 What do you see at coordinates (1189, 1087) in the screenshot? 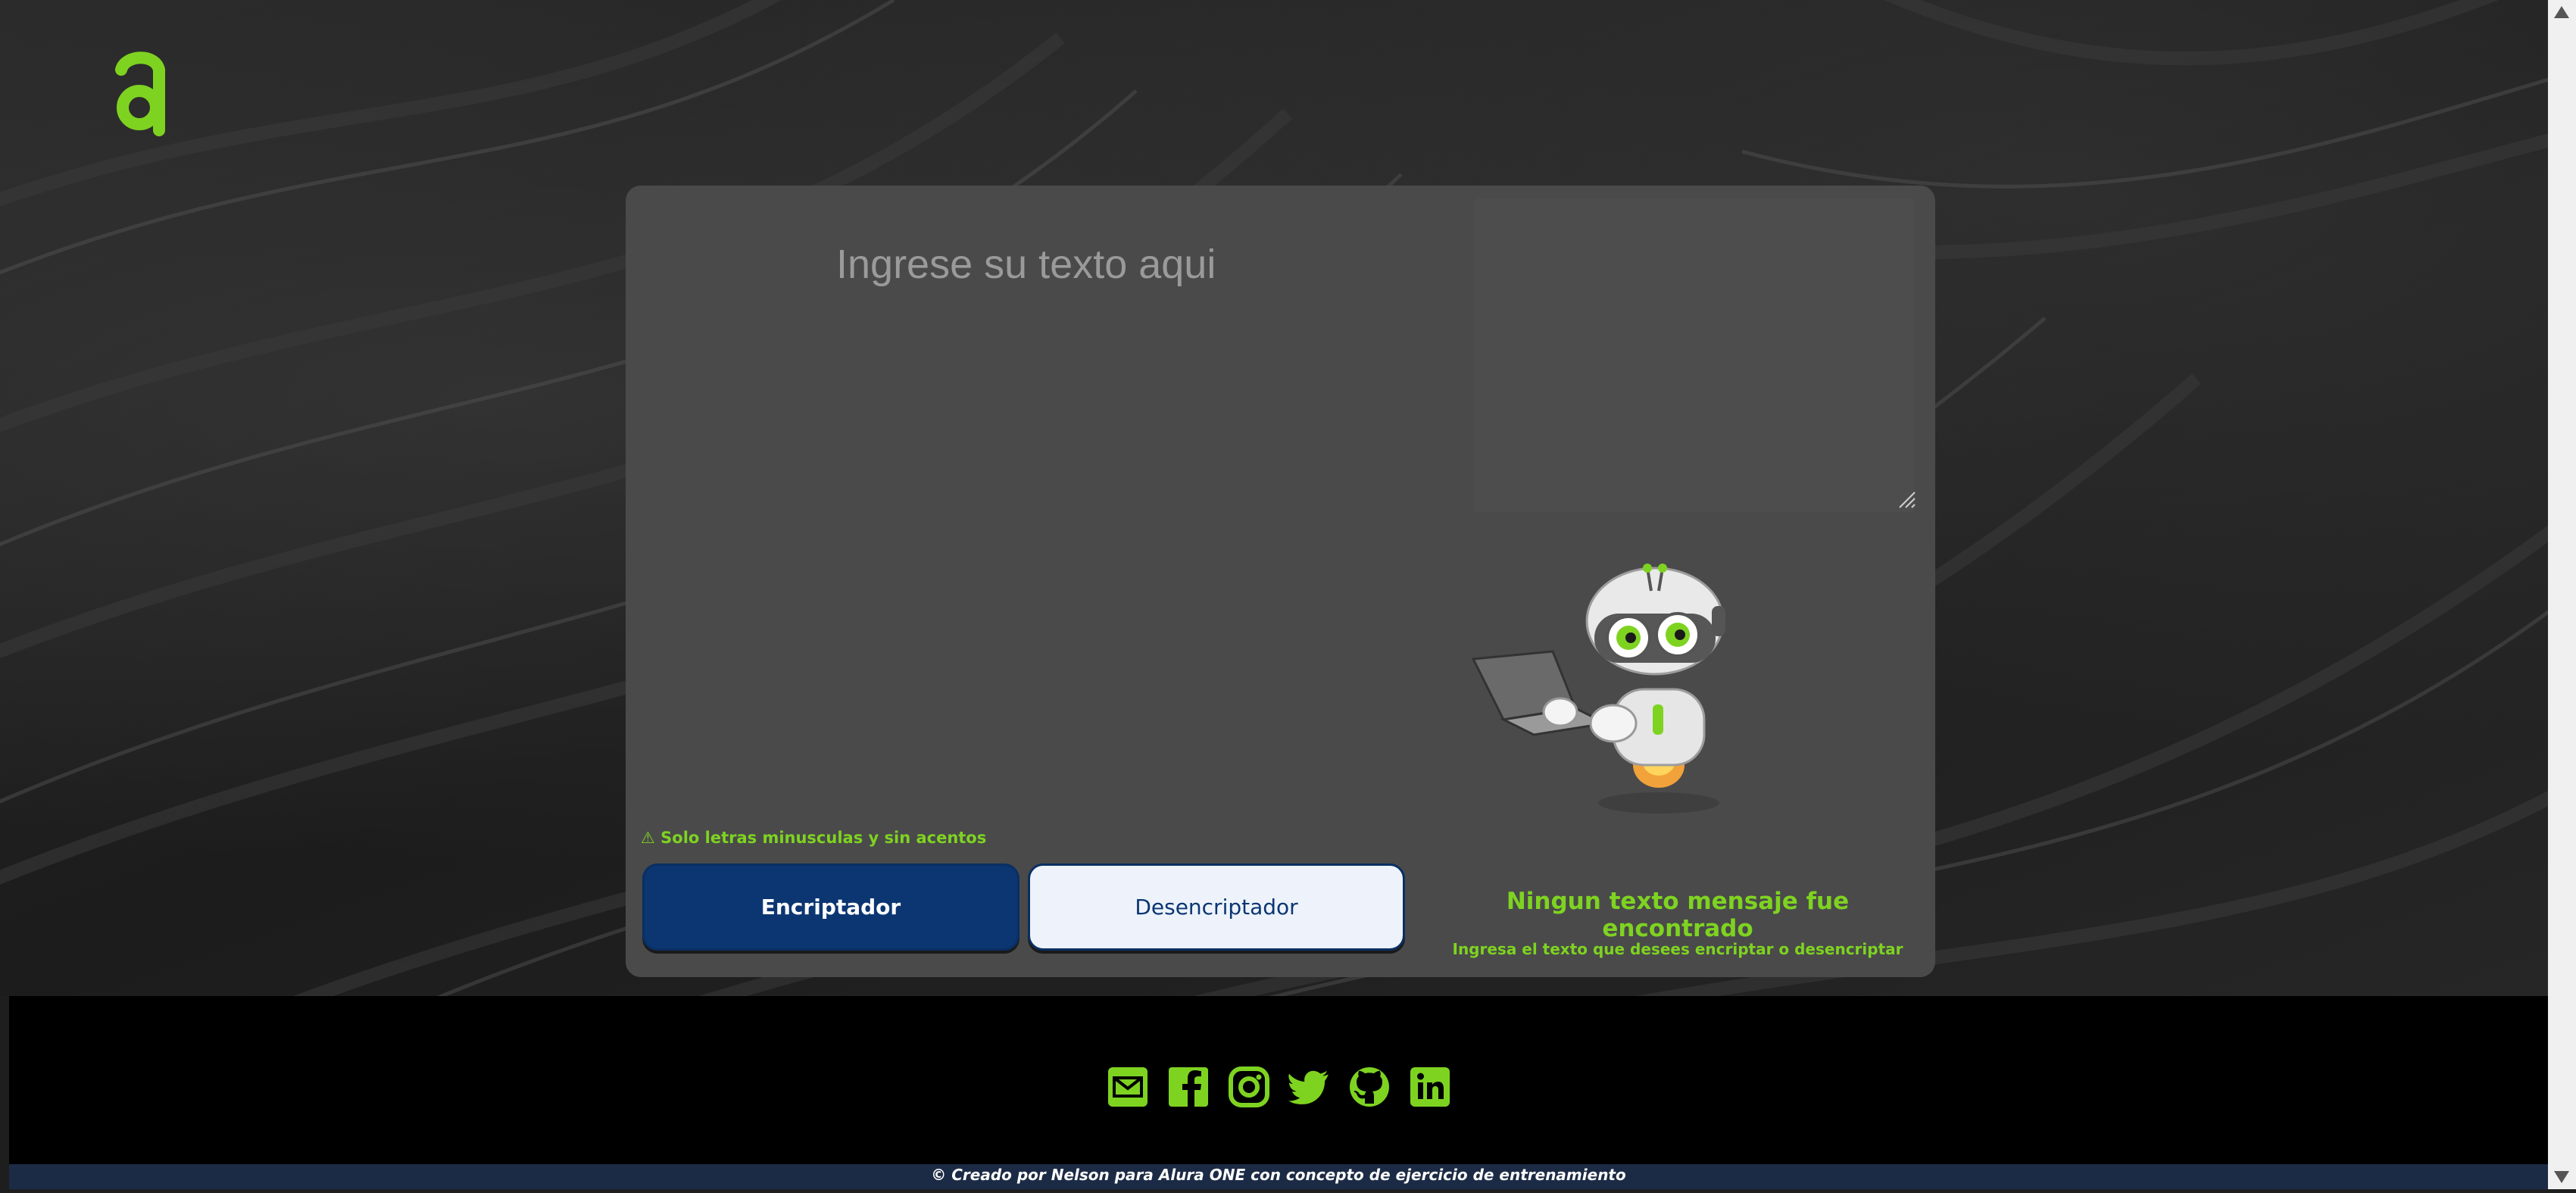
I see `facebook-icon` at bounding box center [1189, 1087].